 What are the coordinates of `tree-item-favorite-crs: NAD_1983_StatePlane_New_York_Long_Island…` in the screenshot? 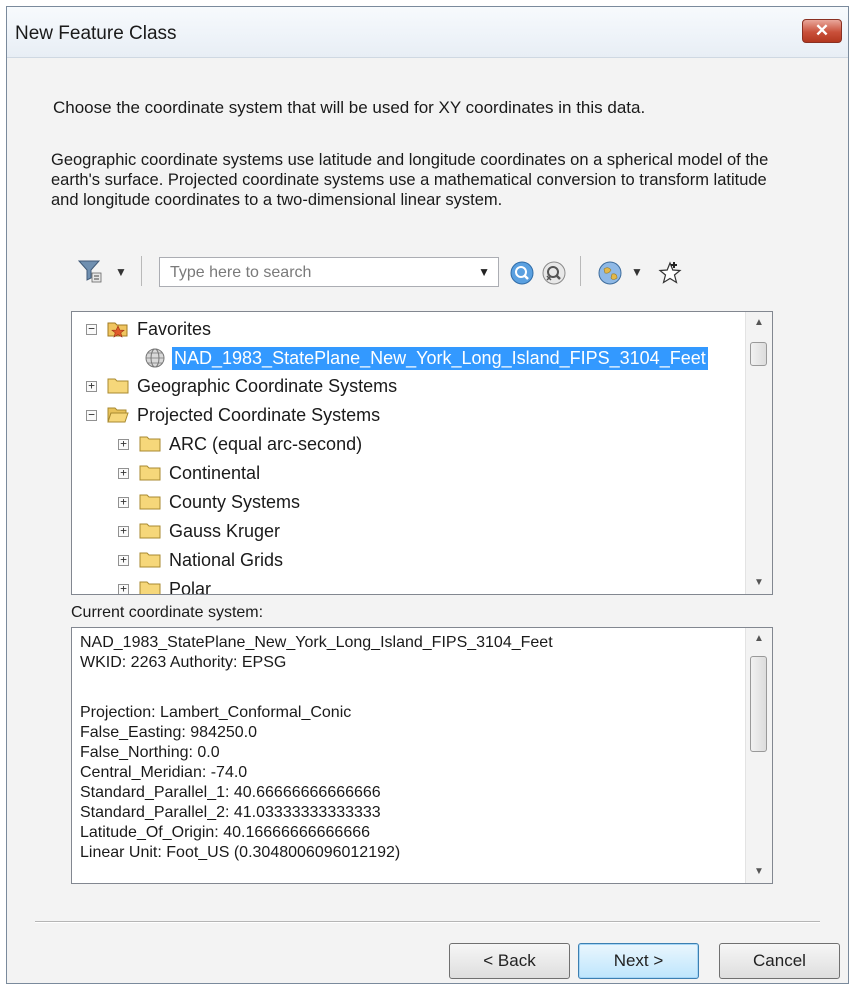 It's located at (426, 358).